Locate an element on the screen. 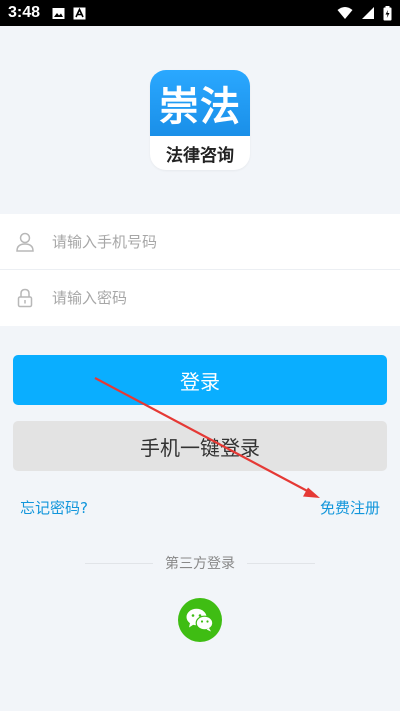 This screenshot has height=711, width=400. status-left-icons is located at coordinates (69, 13).